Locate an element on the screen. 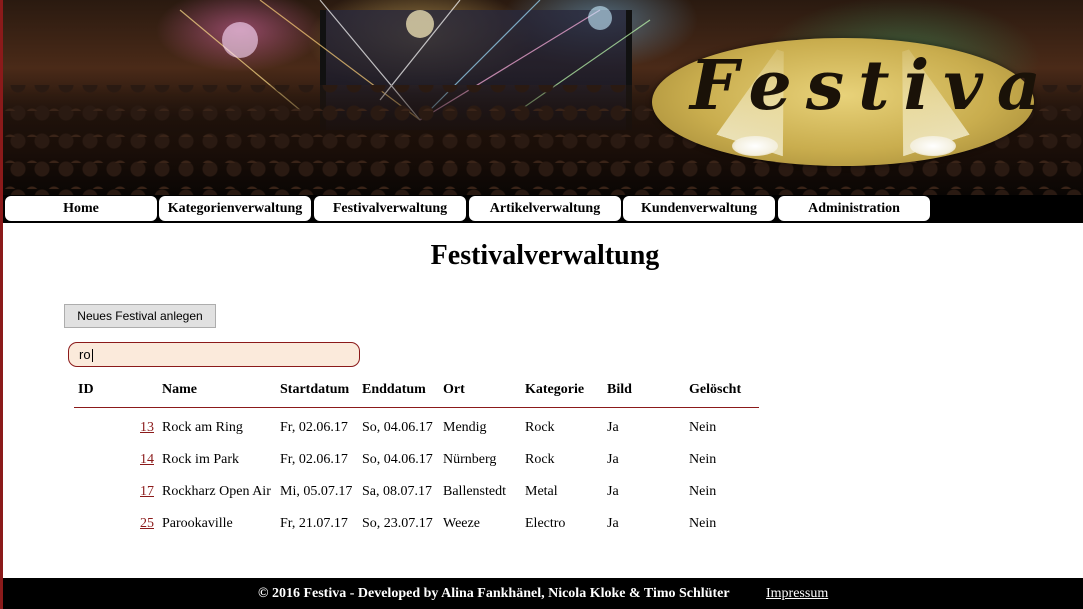 This screenshot has width=1083, height=609. cell-id: 13 is located at coordinates (116, 426).